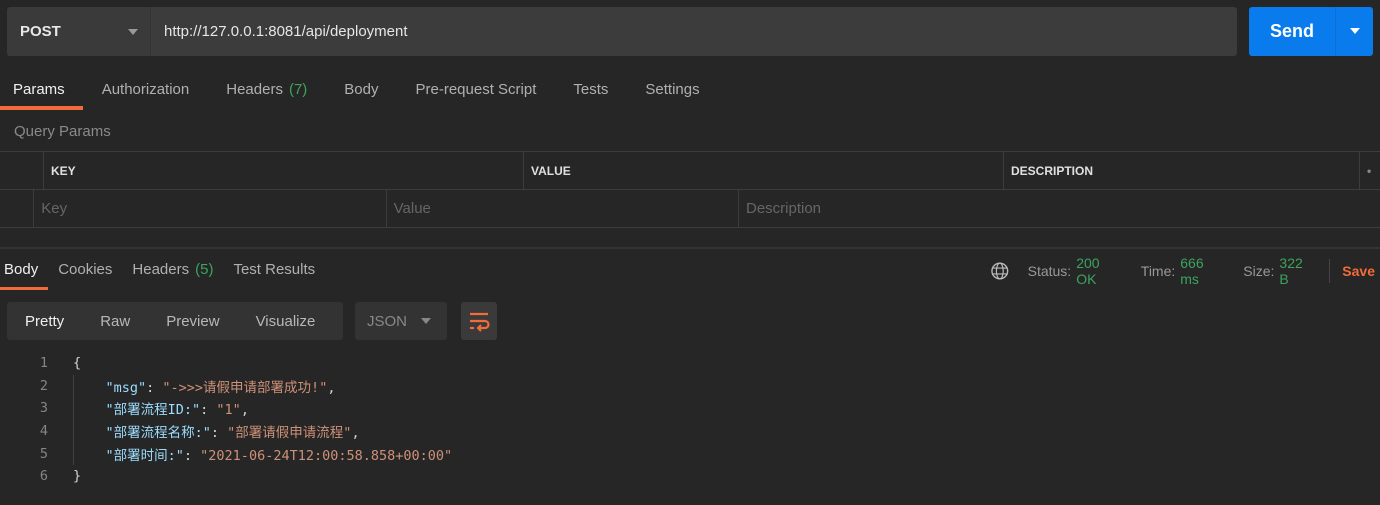 Image resolution: width=1380 pixels, height=505 pixels. I want to click on request-tab-headers: Headers (7), so click(266, 94).